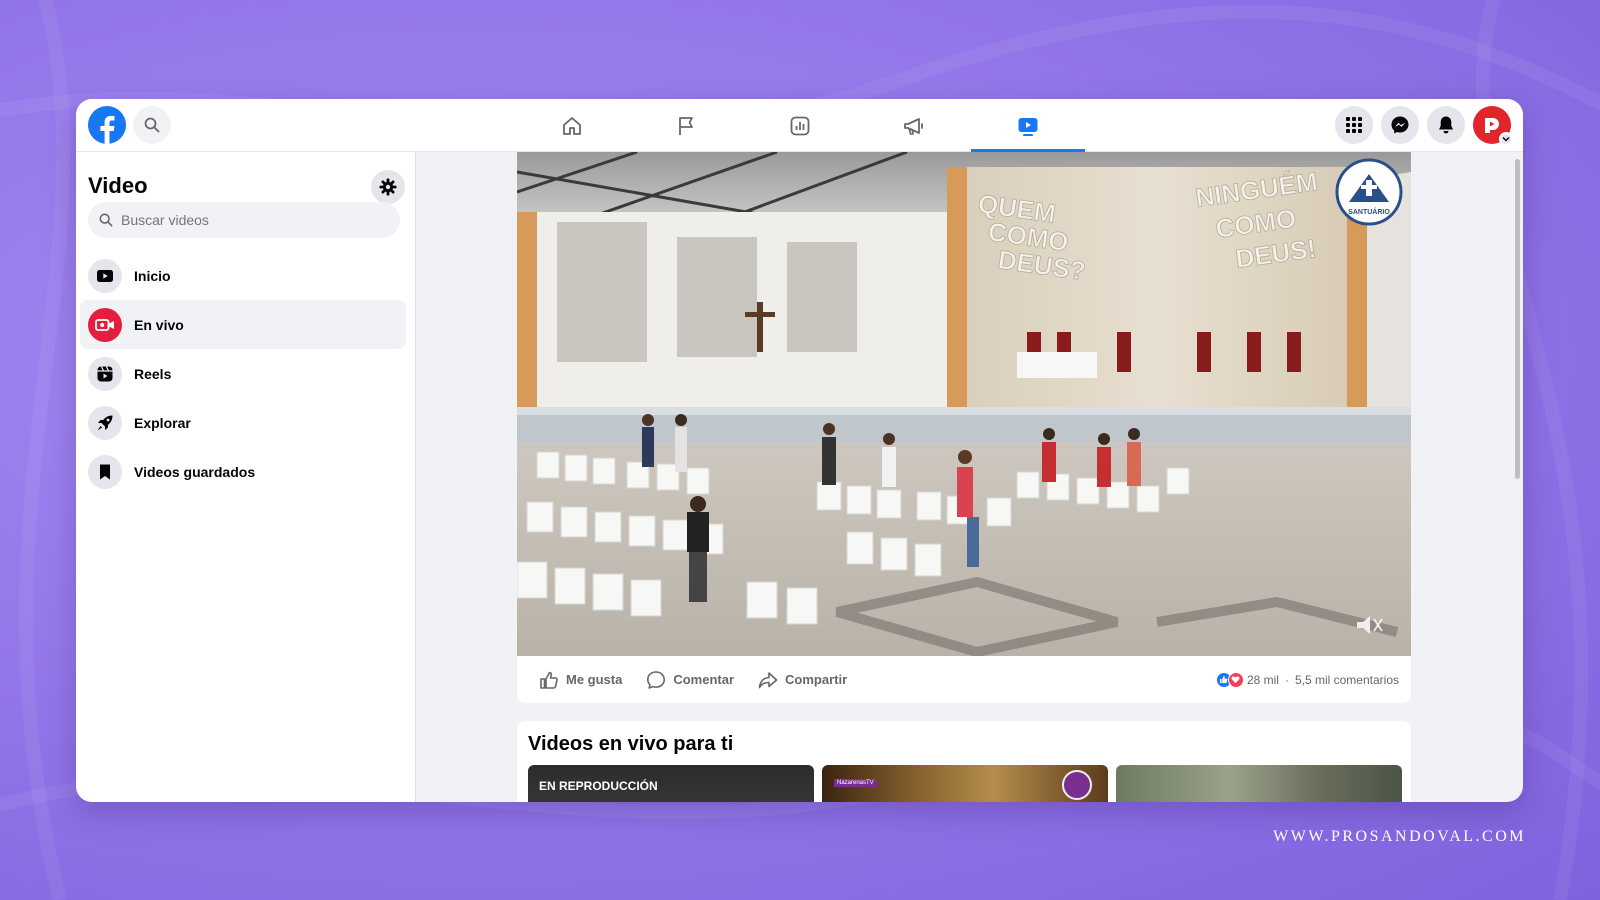  I want to click on gear-icon, so click(388, 187).